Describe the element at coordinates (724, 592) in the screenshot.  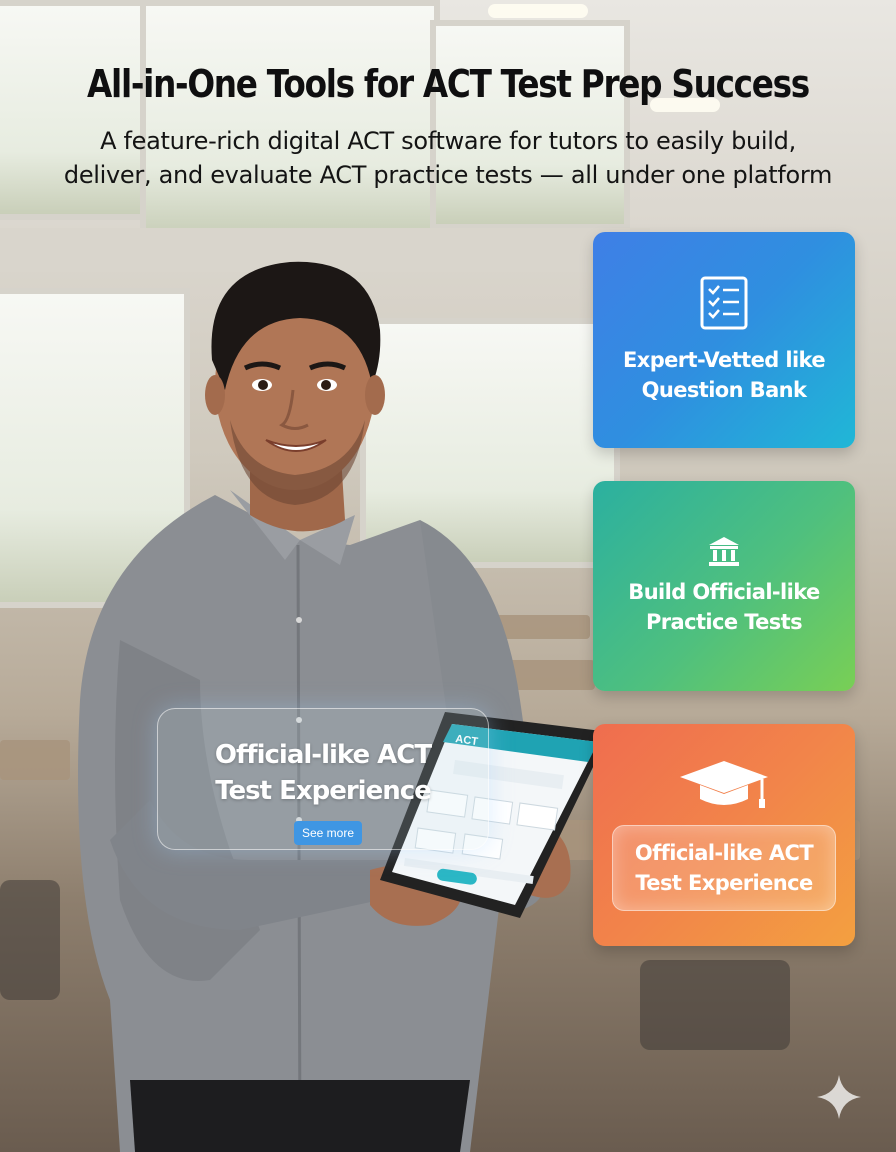
I see `card-line: Build Official-like` at that location.